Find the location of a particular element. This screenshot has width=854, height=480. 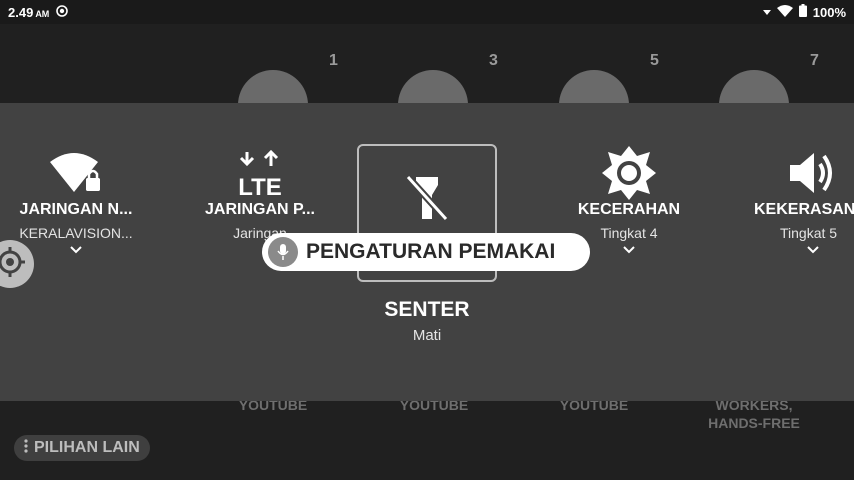

more-vert-icon is located at coordinates (26, 448).